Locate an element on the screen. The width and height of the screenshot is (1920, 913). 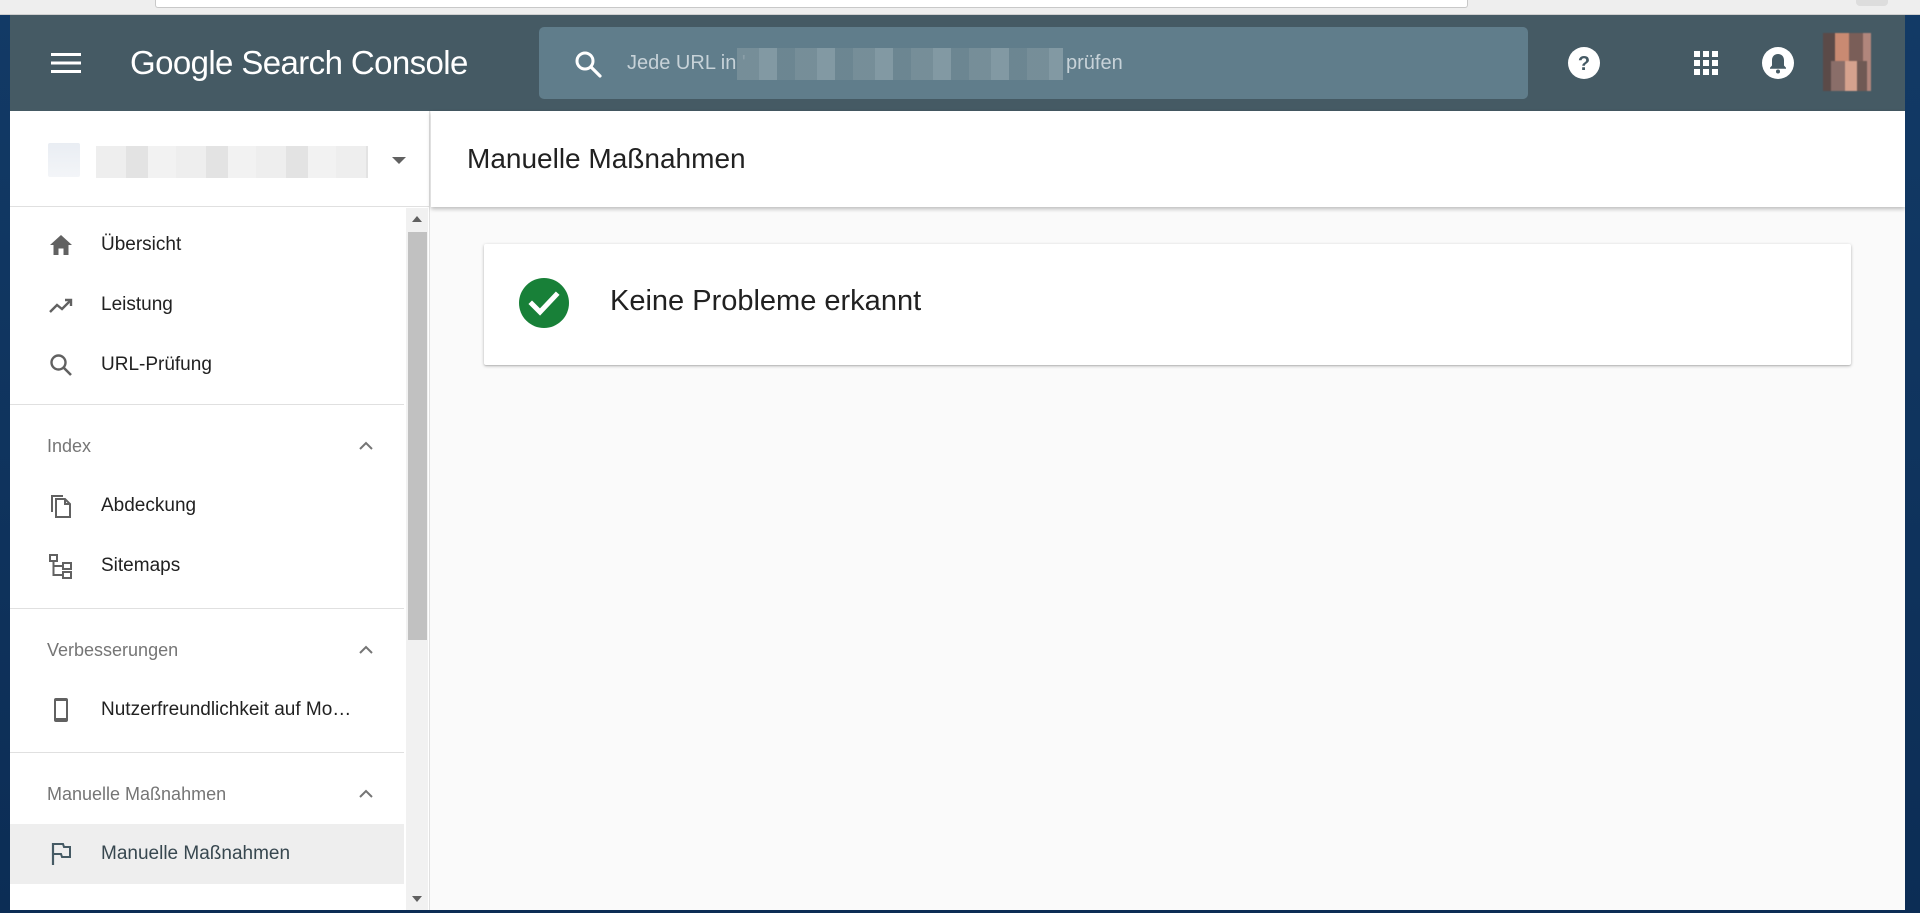
url-inspection-search: Jede URL in ' prüfen is located at coordinates (1033, 63).